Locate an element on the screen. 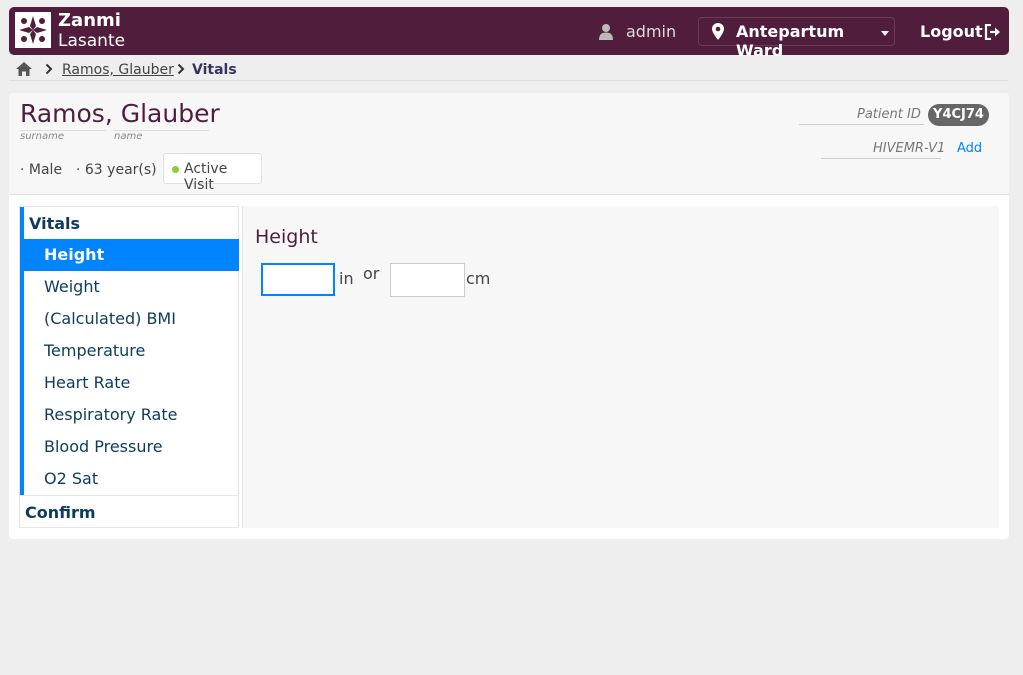 This screenshot has width=1023, height=675. hiv-emr-id-label: HIVEMR-V1 is located at coordinates (909, 148).